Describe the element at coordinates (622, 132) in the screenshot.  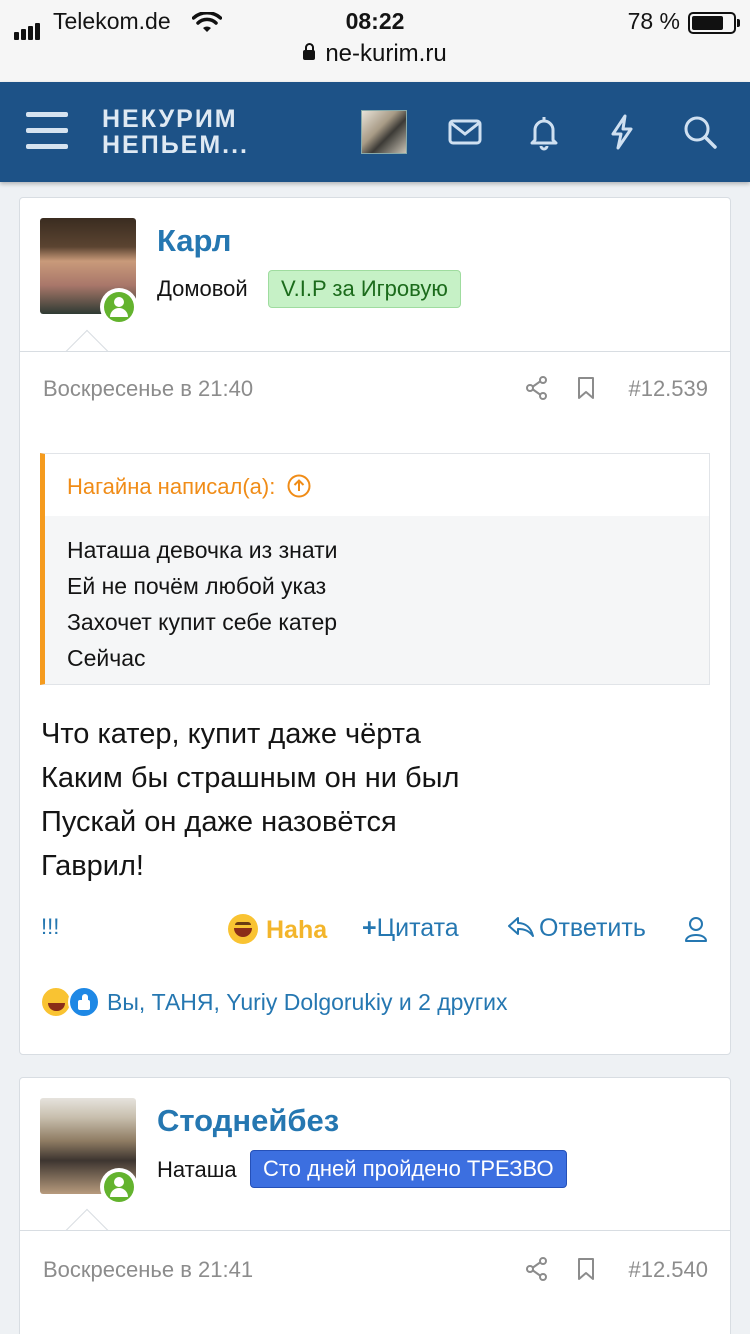
I see `bolt-icon` at that location.